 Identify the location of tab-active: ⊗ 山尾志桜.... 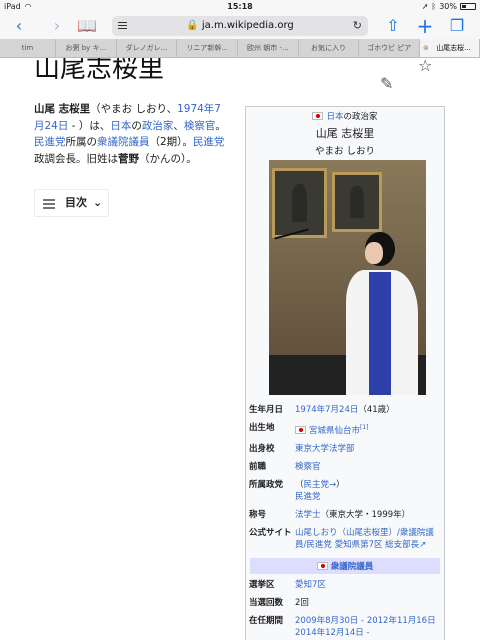
(450, 48).